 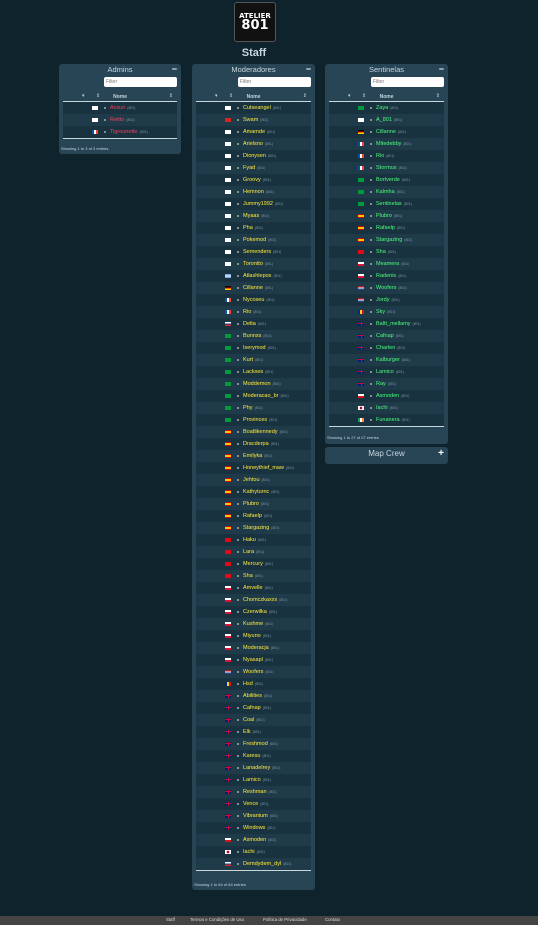 What do you see at coordinates (260, 600) in the screenshot?
I see `member-name: Chomczkaxxx` at bounding box center [260, 600].